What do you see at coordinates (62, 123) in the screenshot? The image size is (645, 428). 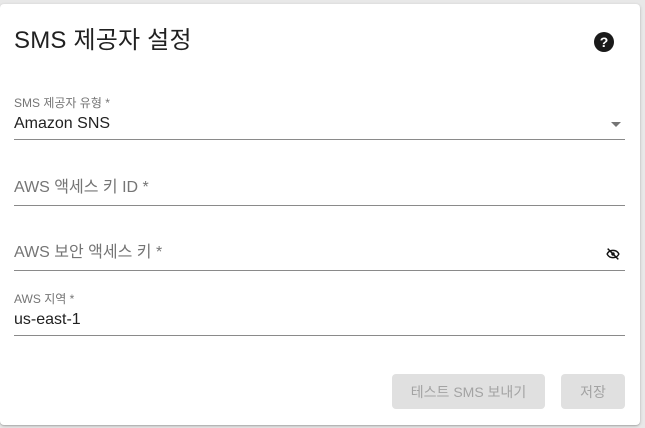 I see `provider-type-selected-text: Amazon SNS` at bounding box center [62, 123].